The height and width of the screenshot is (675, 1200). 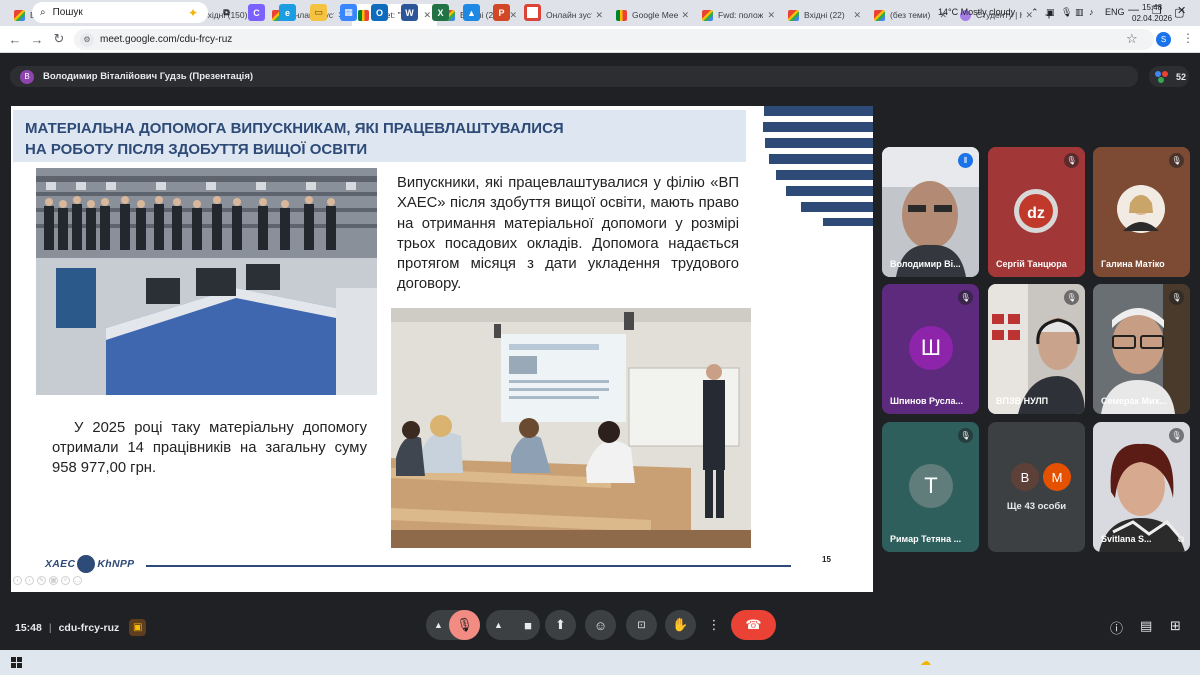 I want to click on edge-icon: e, so click(x=287, y=12).